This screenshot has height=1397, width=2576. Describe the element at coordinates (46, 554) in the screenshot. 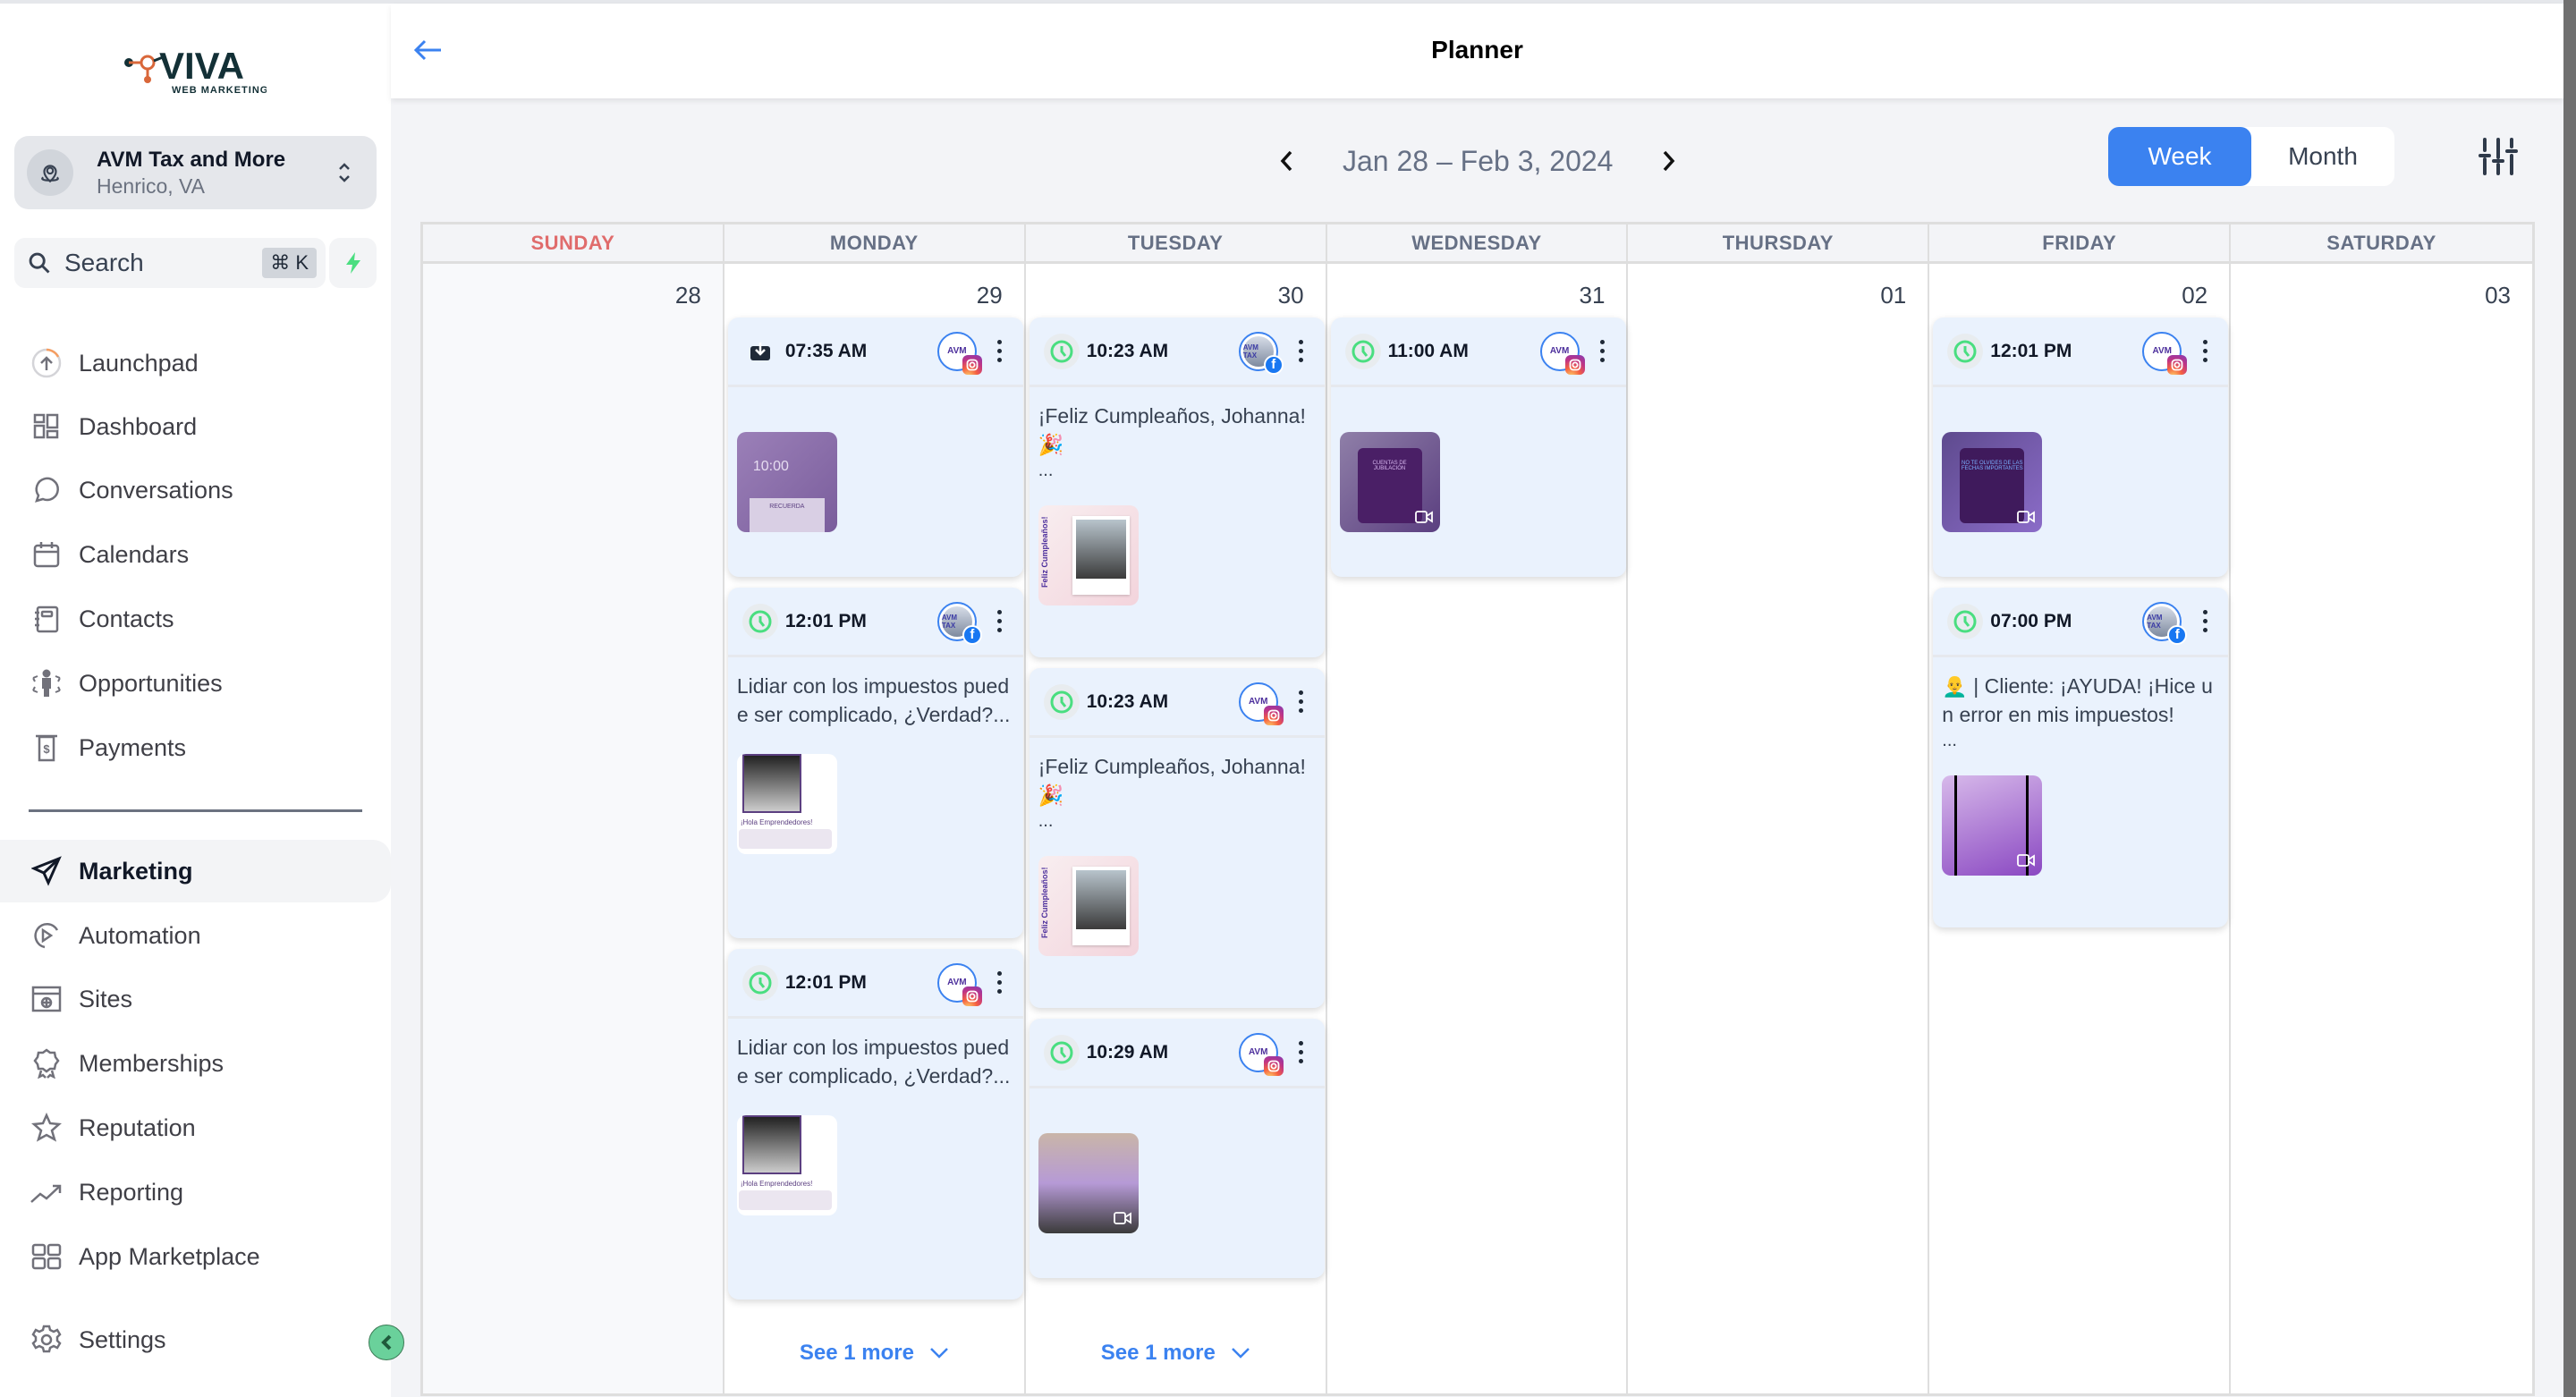

I see `calendar-icon` at that location.